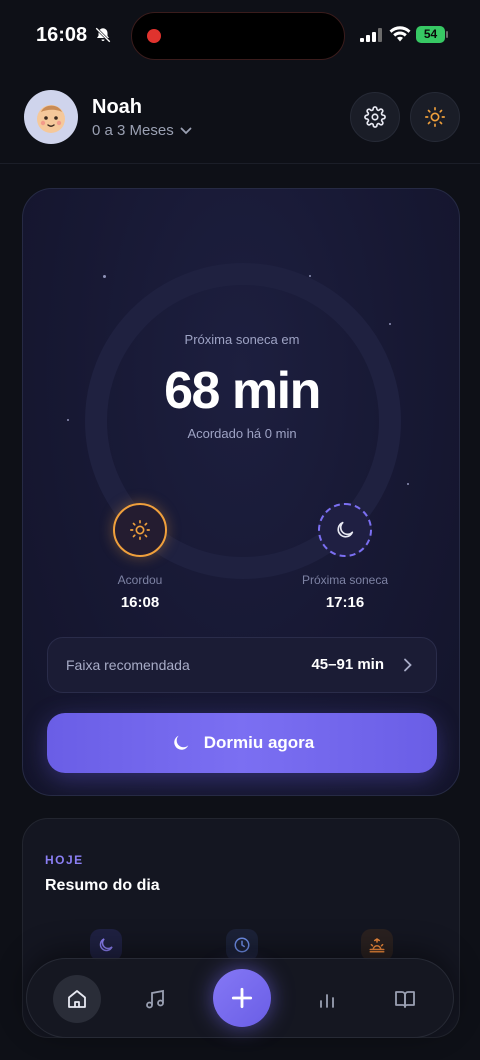  Describe the element at coordinates (62, 35) in the screenshot. I see `status-time: 16:08` at that location.